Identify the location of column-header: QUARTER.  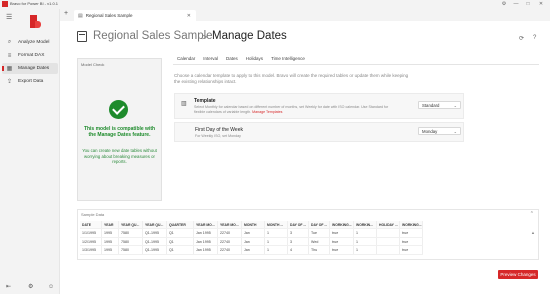
(180, 224).